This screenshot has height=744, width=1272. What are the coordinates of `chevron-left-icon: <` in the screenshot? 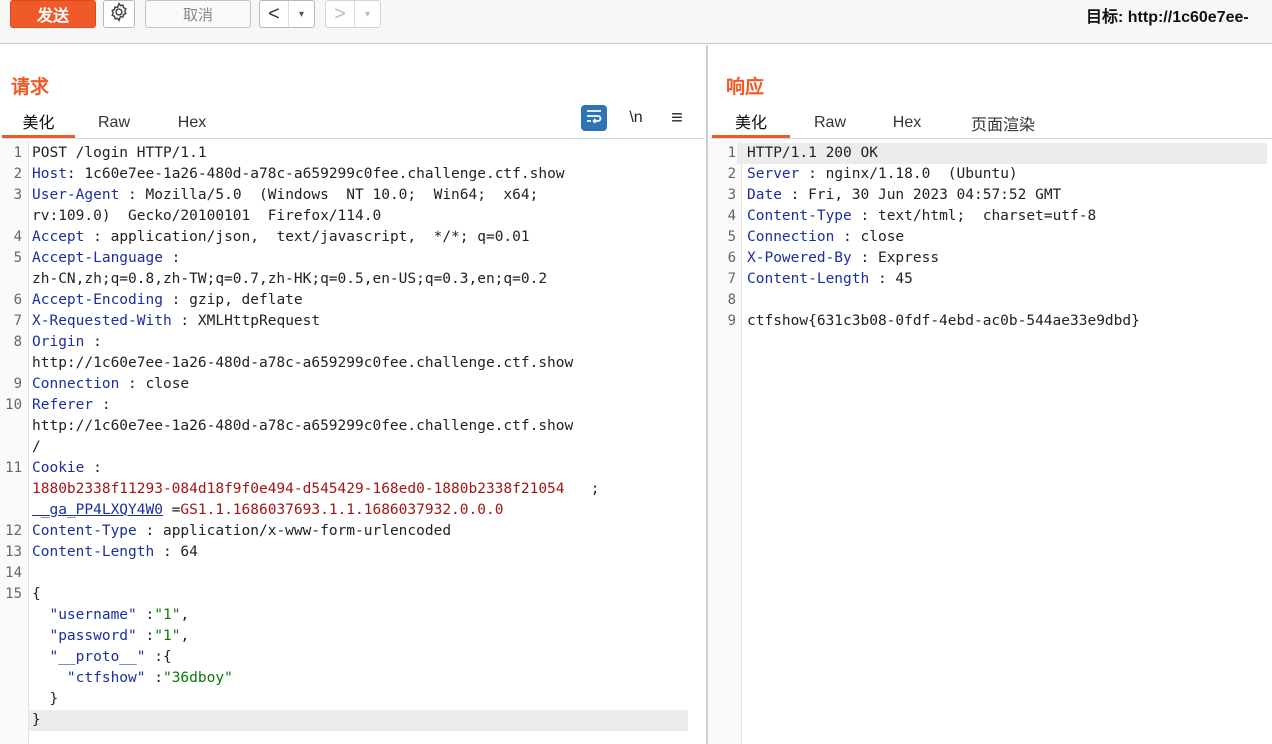 It's located at (274, 13).